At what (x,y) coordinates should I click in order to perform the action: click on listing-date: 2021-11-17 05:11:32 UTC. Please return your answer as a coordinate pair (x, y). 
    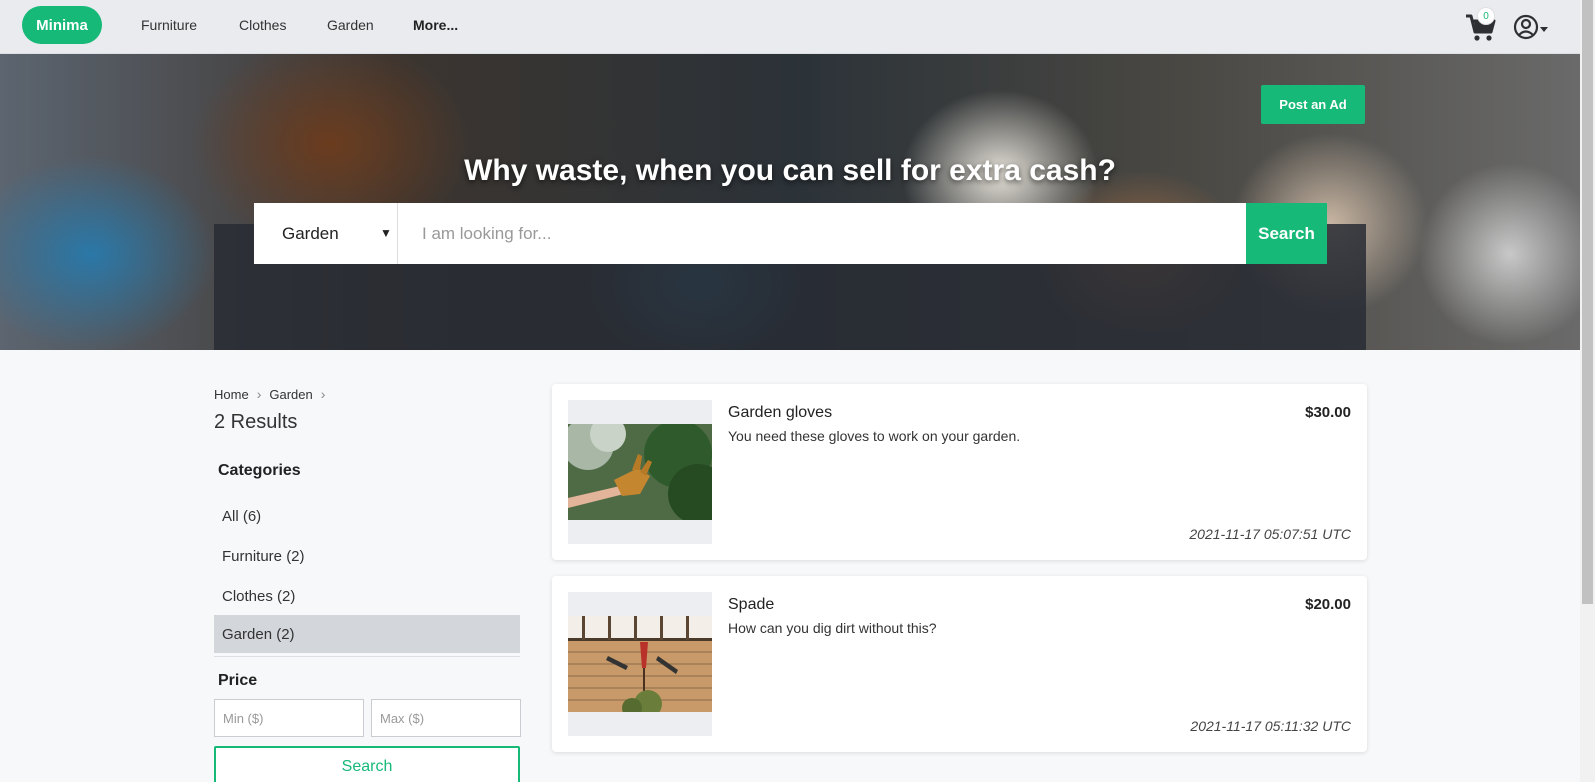
    Looking at the image, I should click on (1270, 726).